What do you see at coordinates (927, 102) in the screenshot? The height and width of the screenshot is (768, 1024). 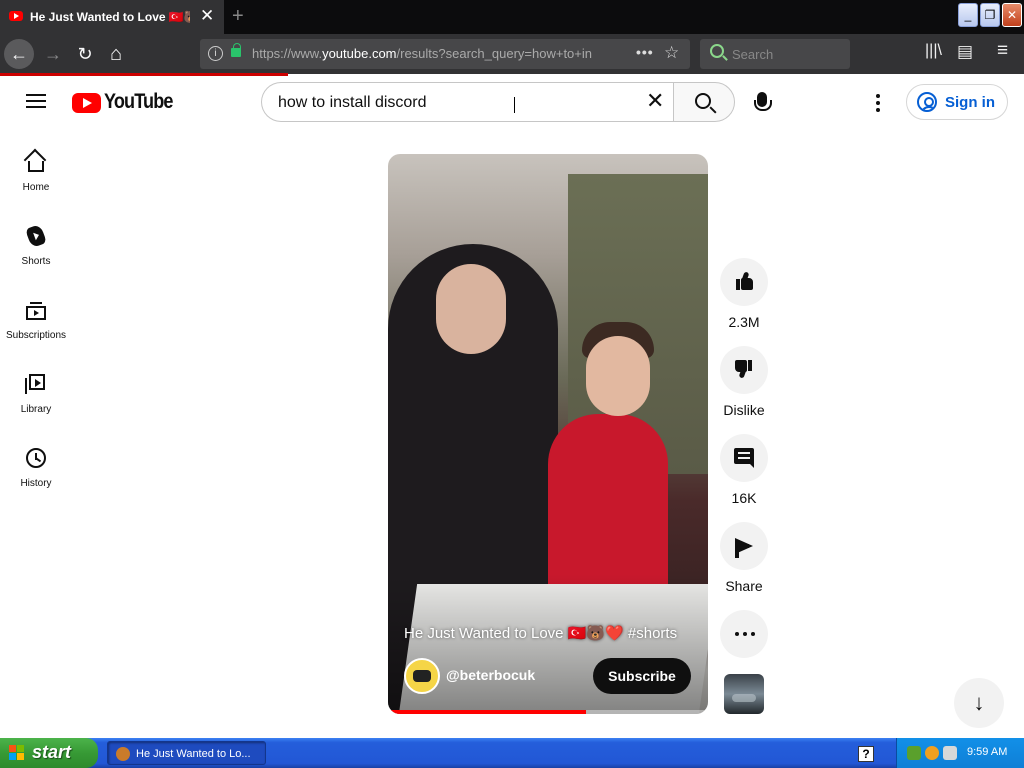 I see `account-icon` at bounding box center [927, 102].